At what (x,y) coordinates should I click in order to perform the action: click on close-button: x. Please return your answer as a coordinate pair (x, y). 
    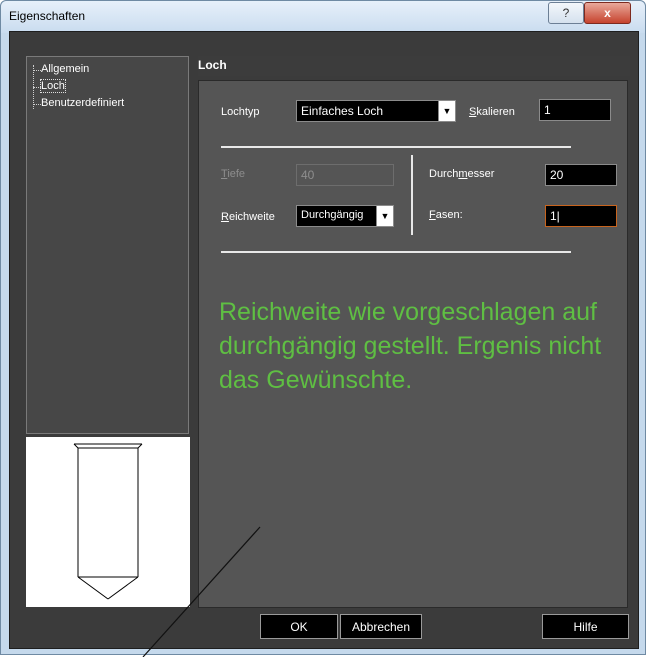
    Looking at the image, I should click on (607, 13).